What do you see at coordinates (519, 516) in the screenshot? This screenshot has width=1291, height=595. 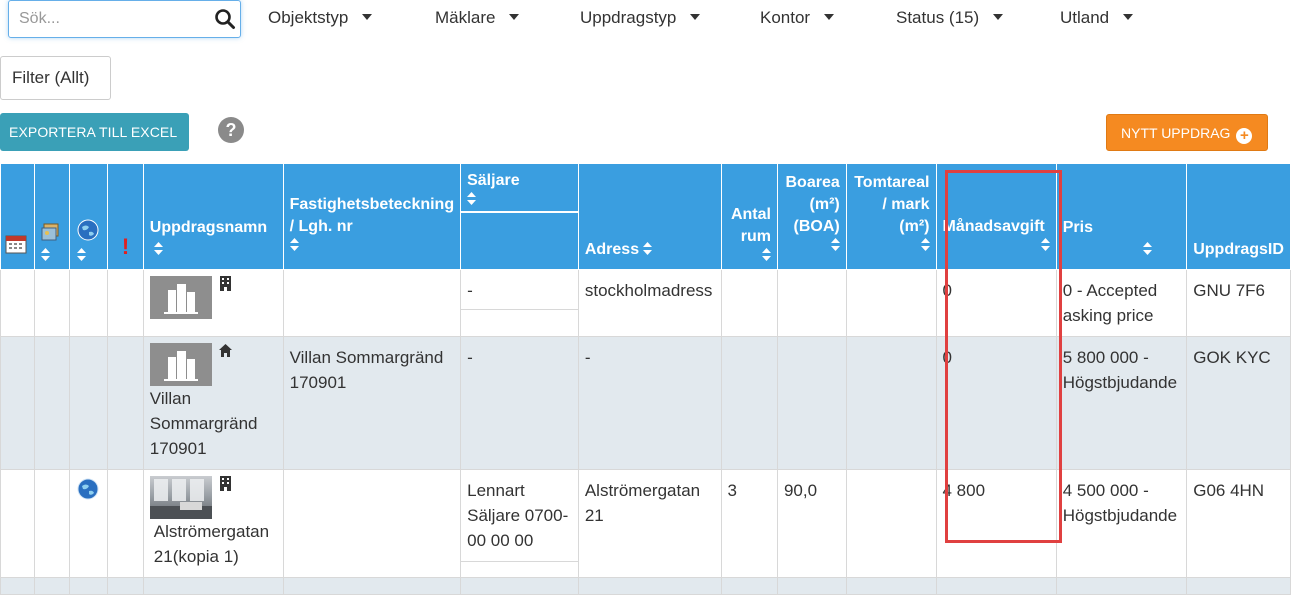 I see `seller-value: Lennart Säljare 0700-00 00 00` at bounding box center [519, 516].